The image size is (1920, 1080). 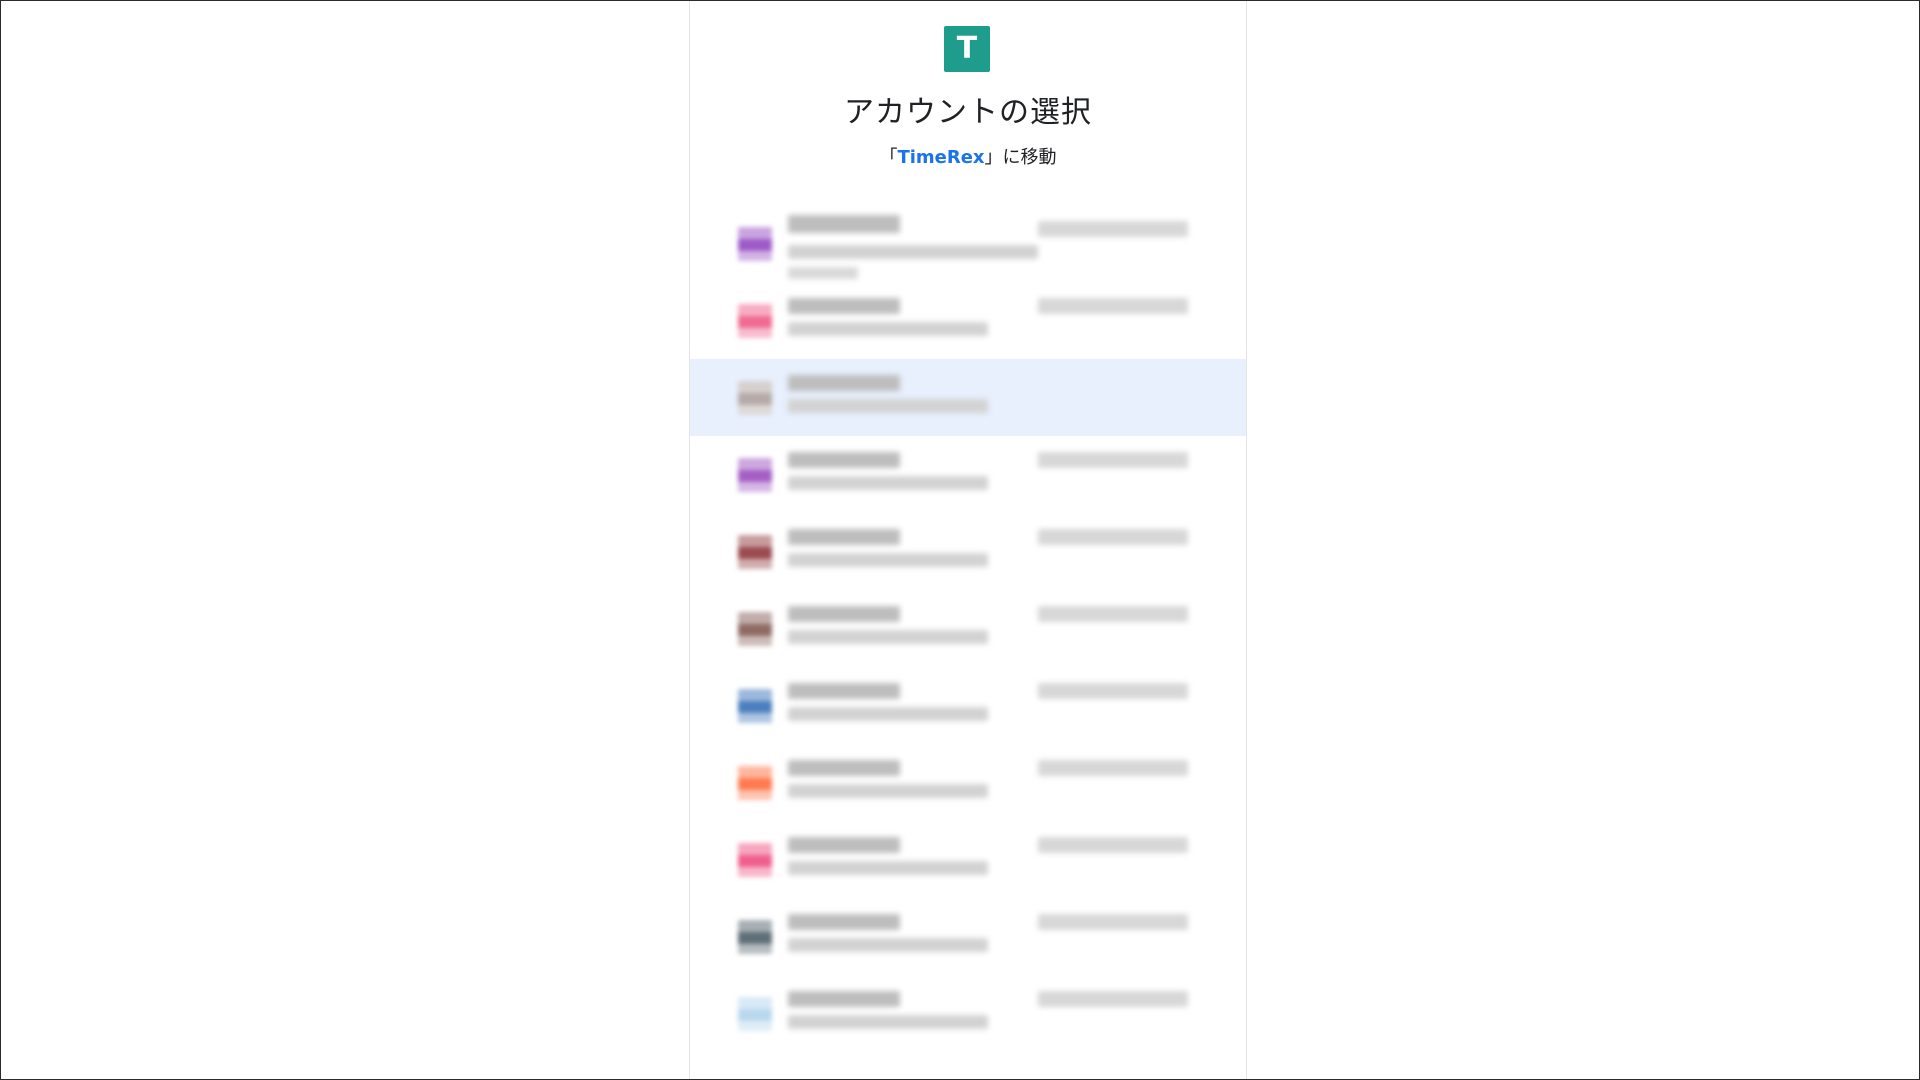 What do you see at coordinates (1020, 157) in the screenshot?
I see `subtitle-suffix: 」に移動` at bounding box center [1020, 157].